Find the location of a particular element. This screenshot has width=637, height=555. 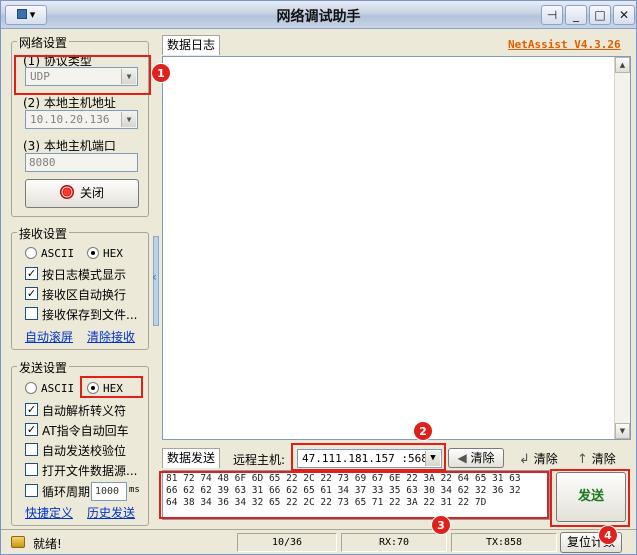

at-newline-checkbox: ✓ is located at coordinates (31, 429).